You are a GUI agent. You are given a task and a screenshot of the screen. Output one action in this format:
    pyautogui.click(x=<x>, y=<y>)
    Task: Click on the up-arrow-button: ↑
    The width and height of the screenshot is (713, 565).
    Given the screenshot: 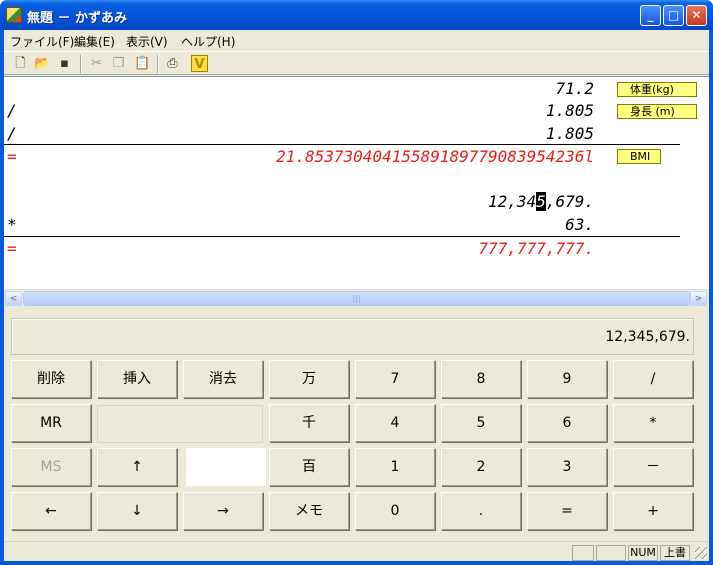 What is the action you would take?
    pyautogui.click(x=137, y=467)
    